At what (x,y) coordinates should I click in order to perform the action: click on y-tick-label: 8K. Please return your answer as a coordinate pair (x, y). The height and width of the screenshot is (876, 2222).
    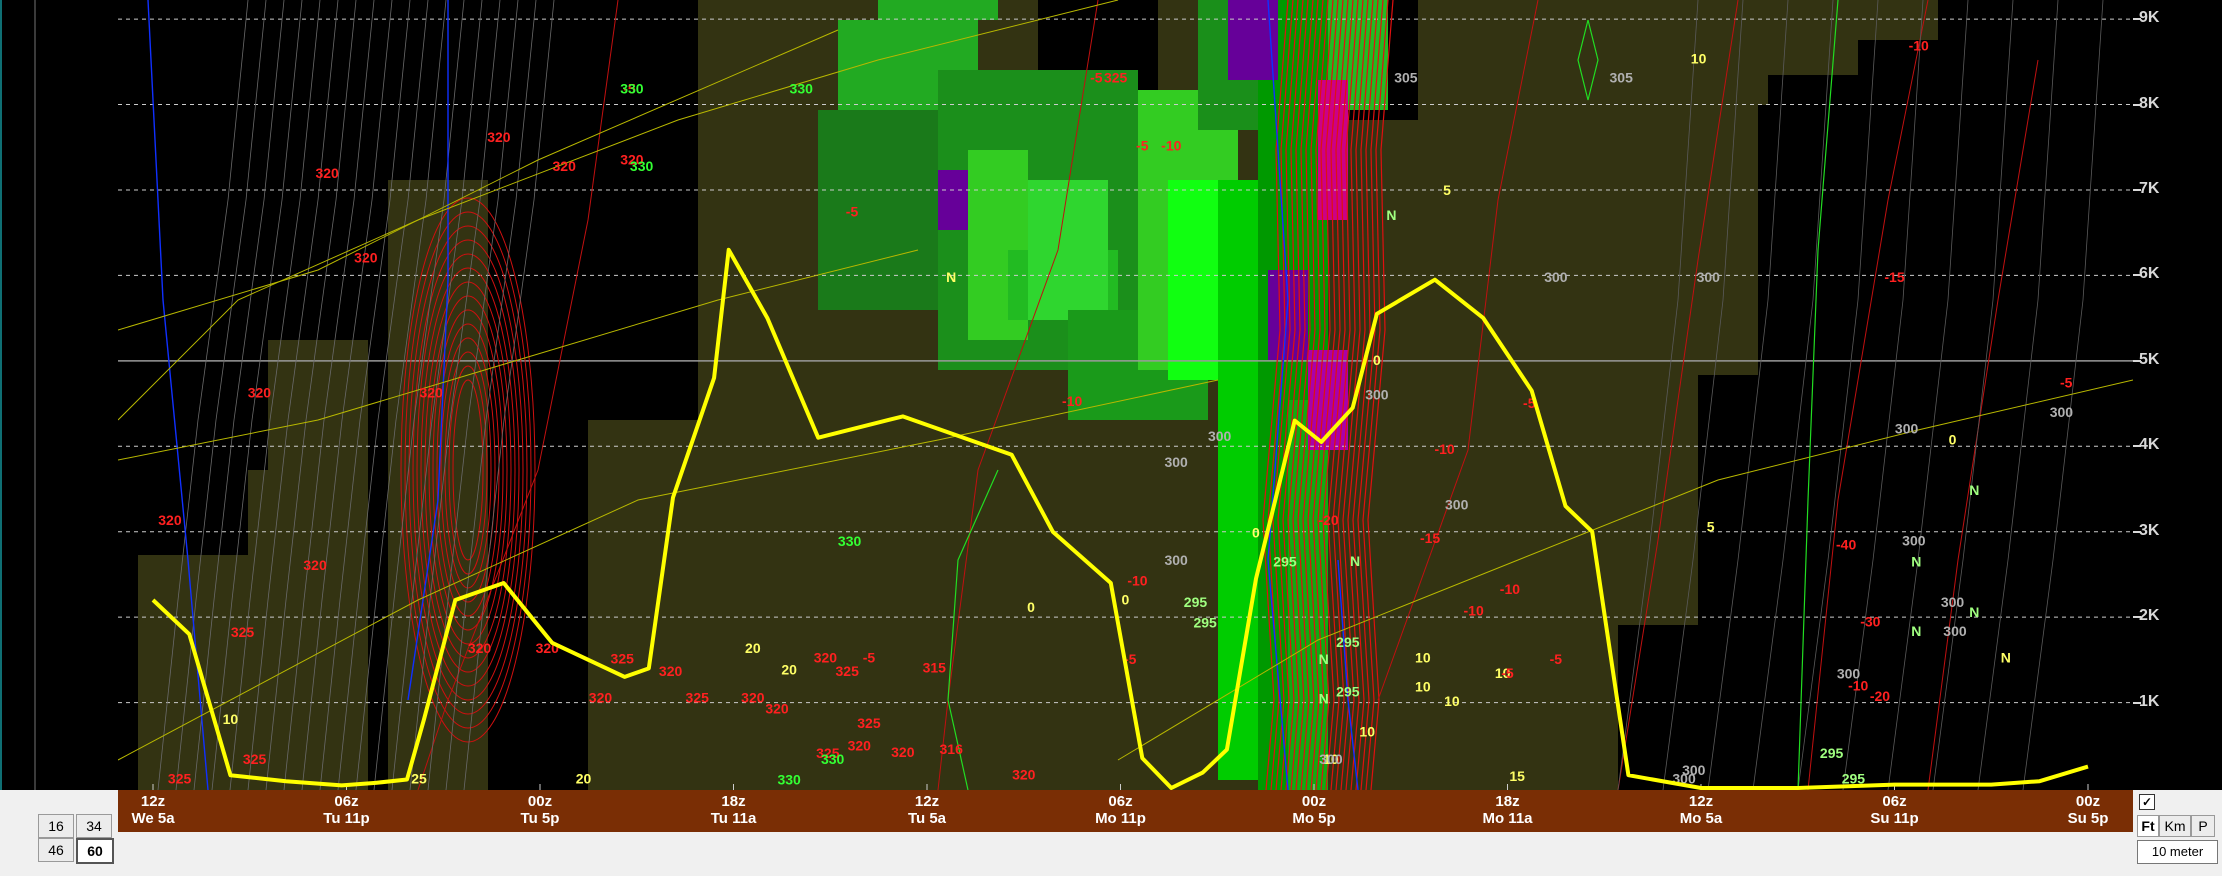
    Looking at the image, I should click on (2146, 103).